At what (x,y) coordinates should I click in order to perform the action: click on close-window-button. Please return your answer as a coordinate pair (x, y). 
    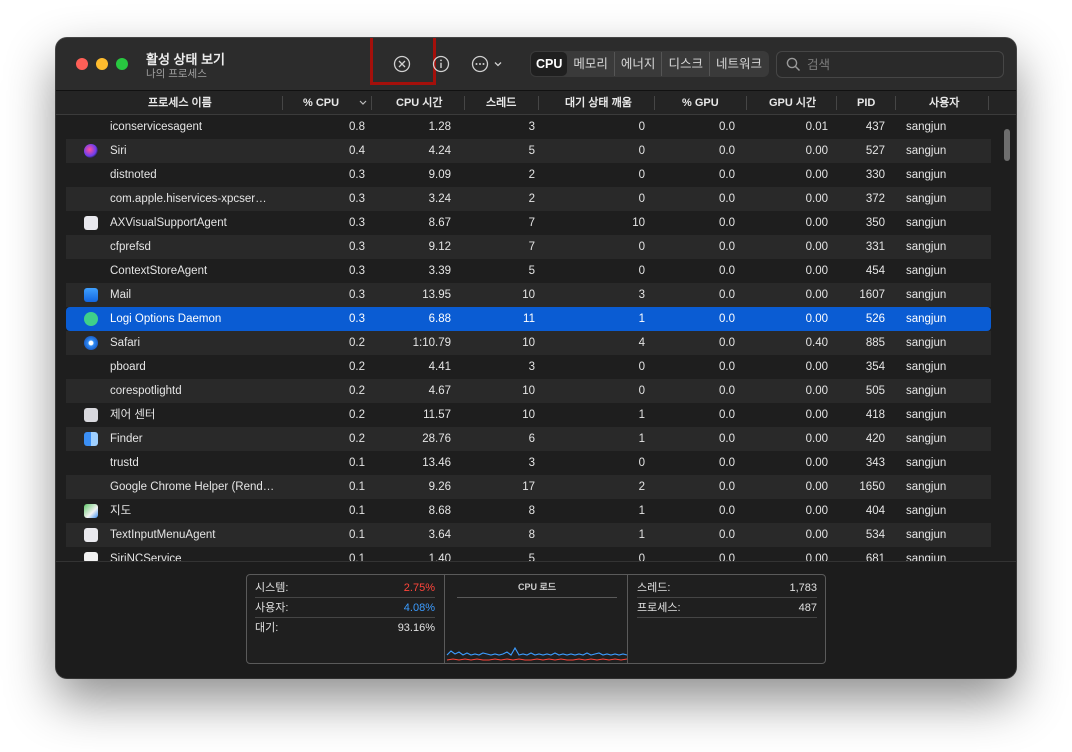
    Looking at the image, I should click on (82, 64).